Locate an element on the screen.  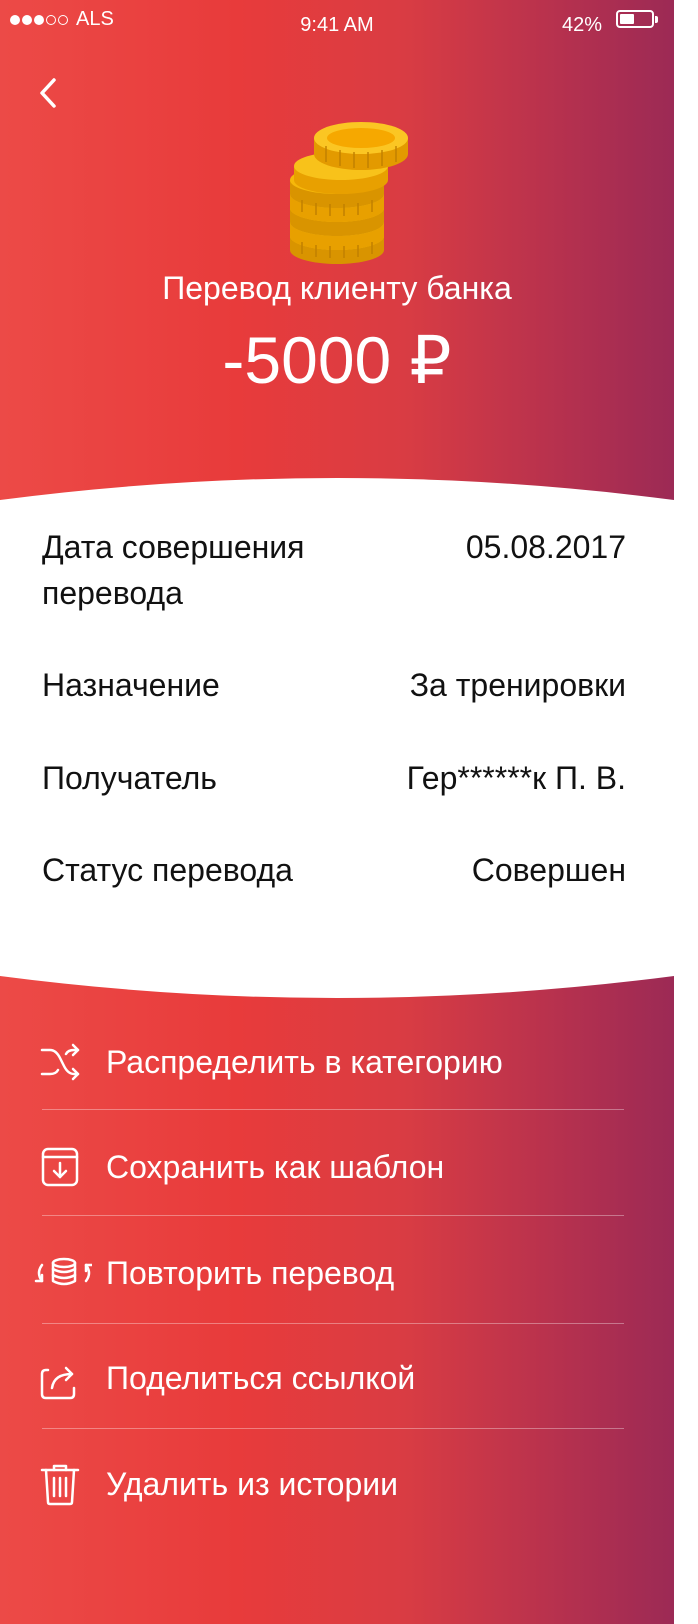
status-bar: ALS 9:41 AM 42% is located at coordinates (337, 22).